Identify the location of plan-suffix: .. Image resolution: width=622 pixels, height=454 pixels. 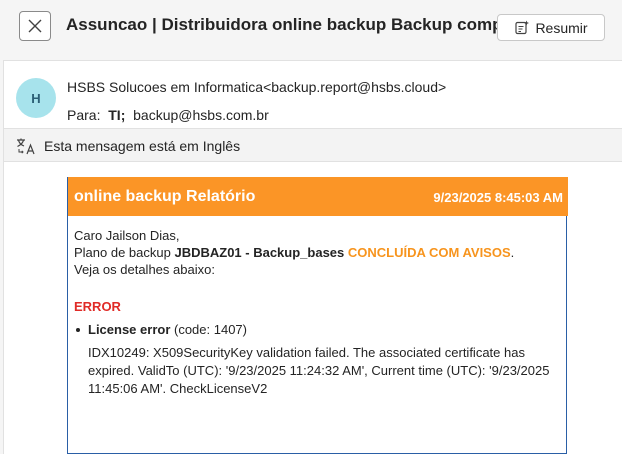
(512, 252).